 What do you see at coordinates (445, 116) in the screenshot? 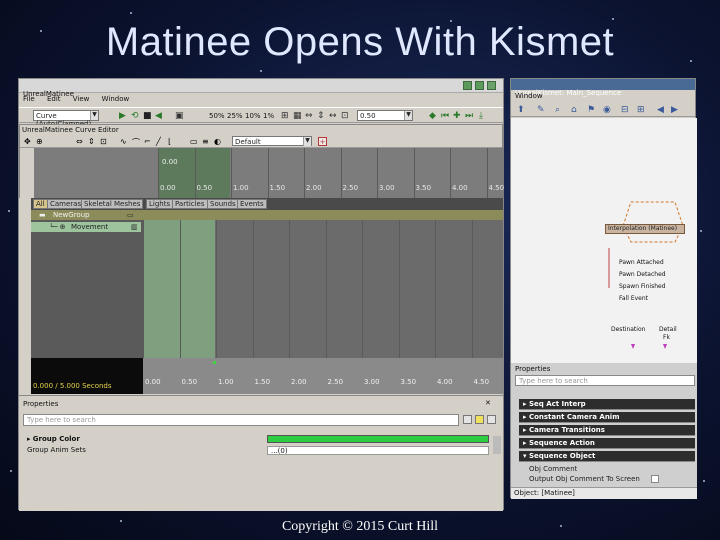
I see `key-prev-icon: ⏮` at bounding box center [445, 116].